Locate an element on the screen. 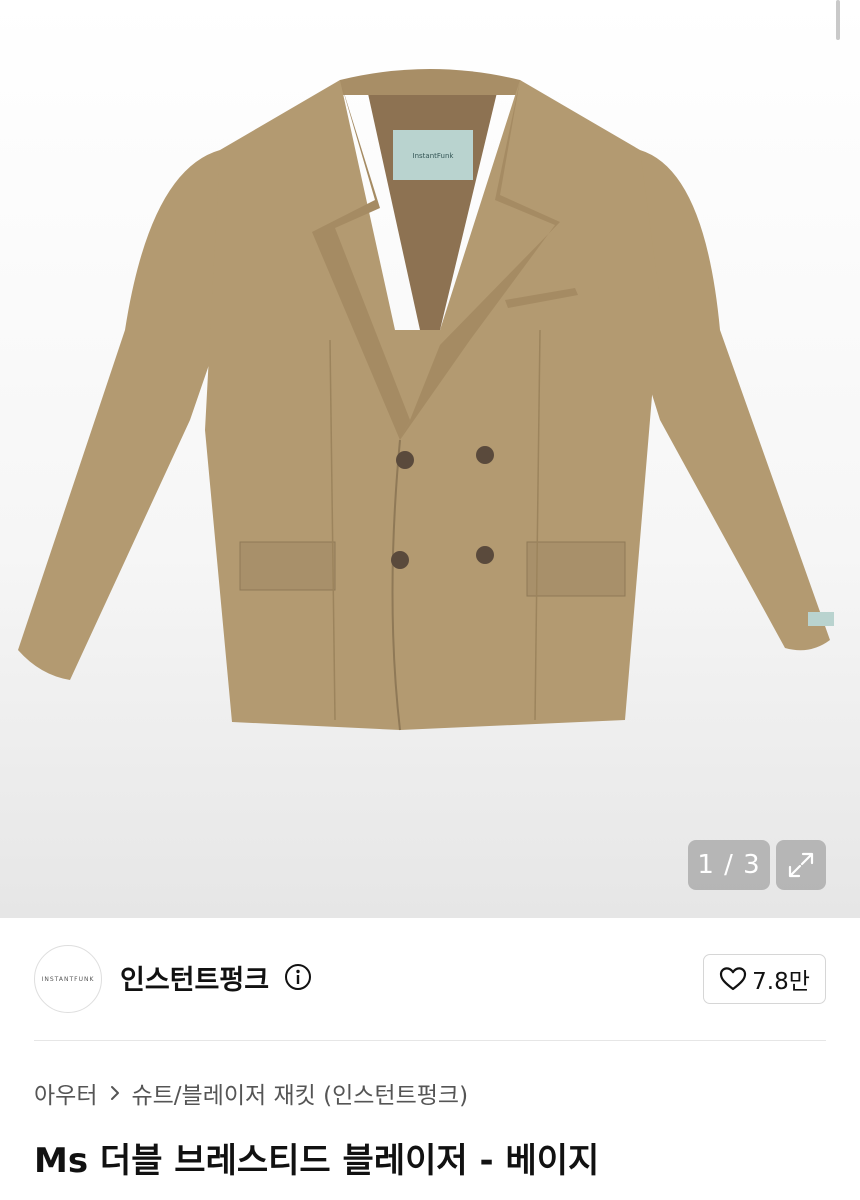 The width and height of the screenshot is (860, 1200). breadcrumb: 아우터 슈트/블레이저 재킷 (인스턴트펑크) is located at coordinates (251, 1093).